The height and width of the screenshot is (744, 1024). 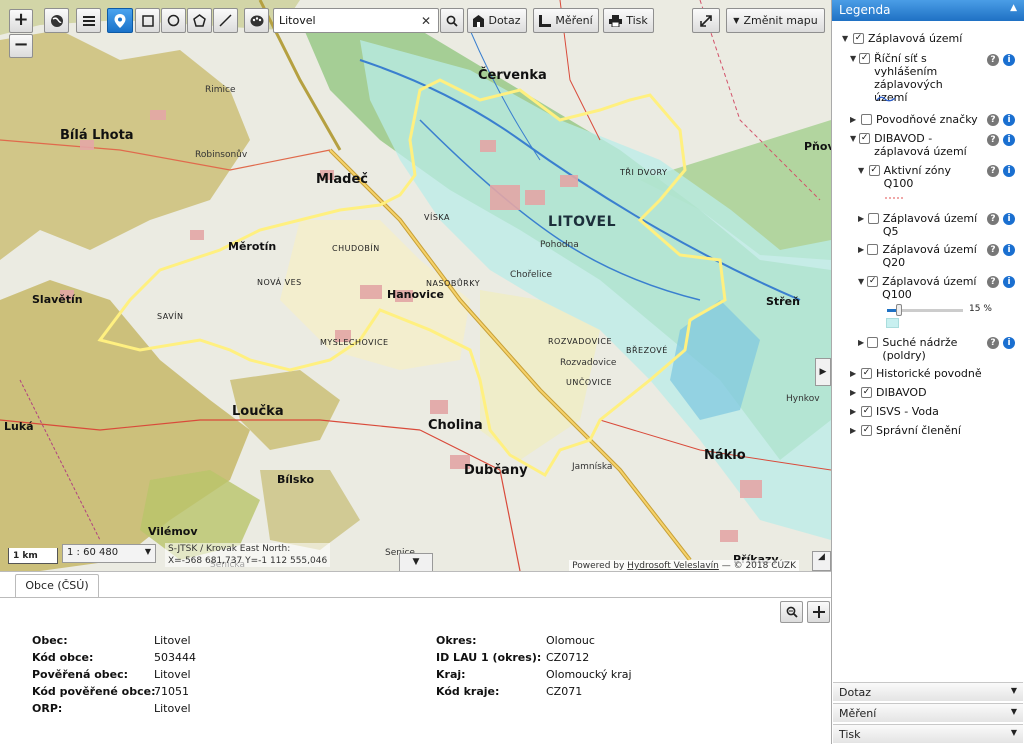 I want to click on accordion-print: Tisk ▼, so click(x=928, y=733).